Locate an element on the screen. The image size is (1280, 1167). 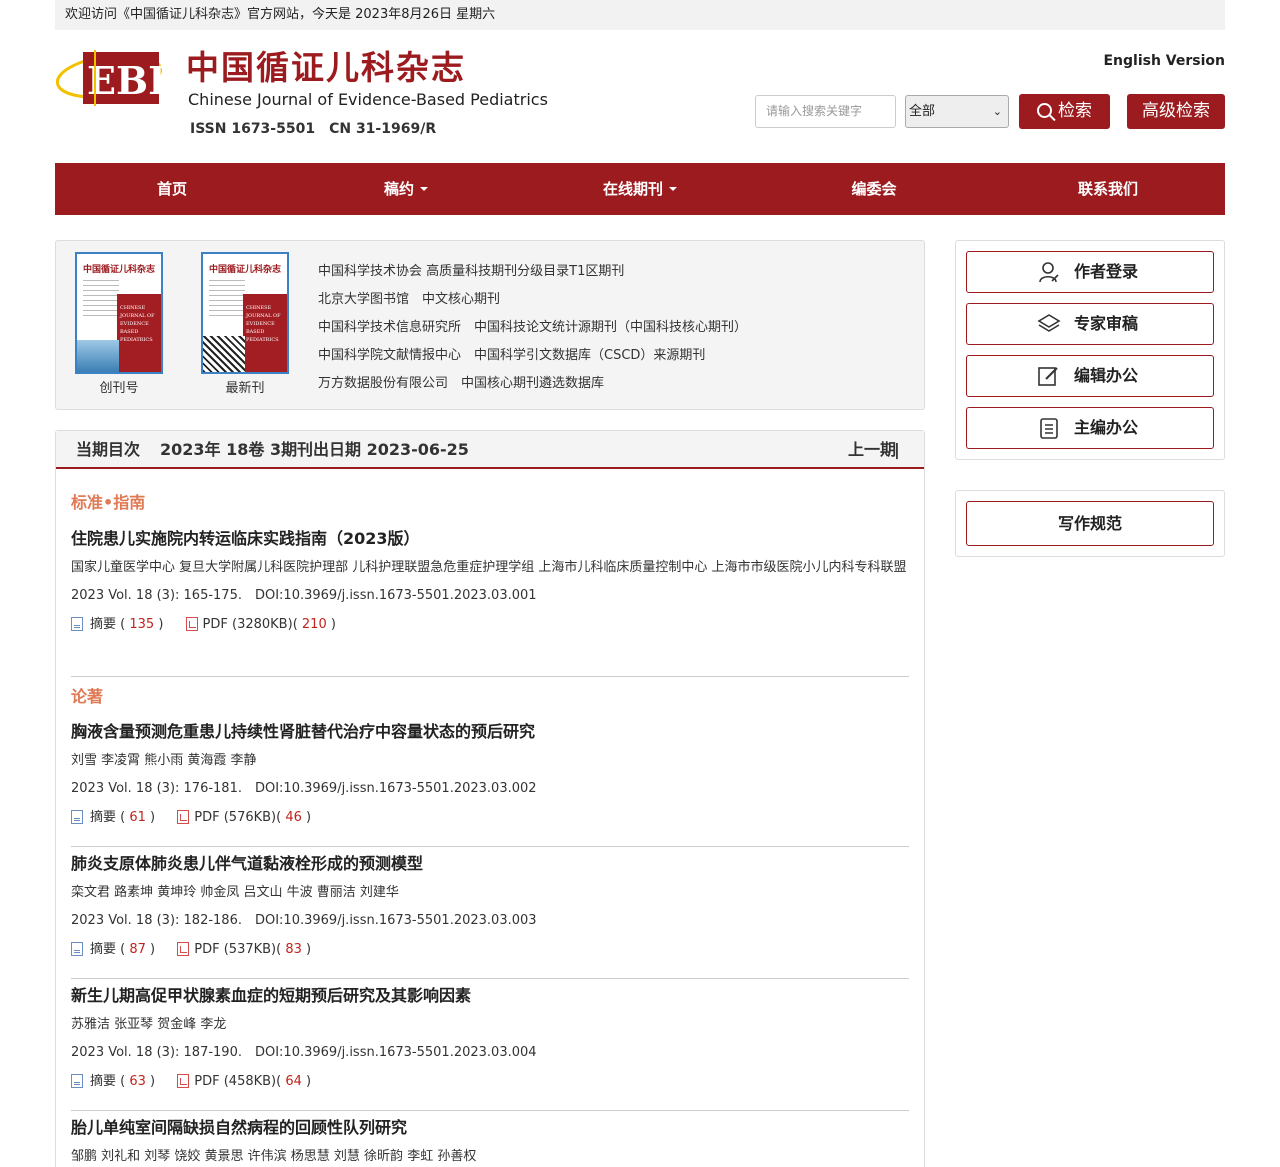
abstract-link: 摘要 ( 135 ) is located at coordinates (117, 624).